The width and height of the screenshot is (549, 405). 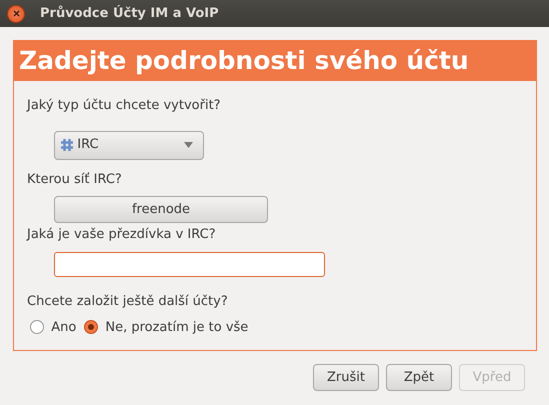 What do you see at coordinates (188, 145) in the screenshot?
I see `caret-icon` at bounding box center [188, 145].